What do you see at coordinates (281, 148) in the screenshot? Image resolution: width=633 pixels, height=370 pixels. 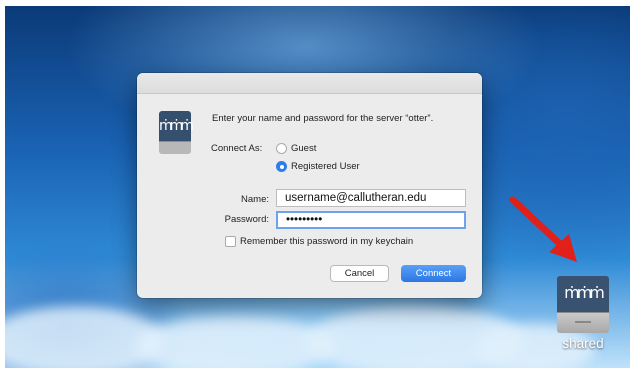 I see `guest-radio` at bounding box center [281, 148].